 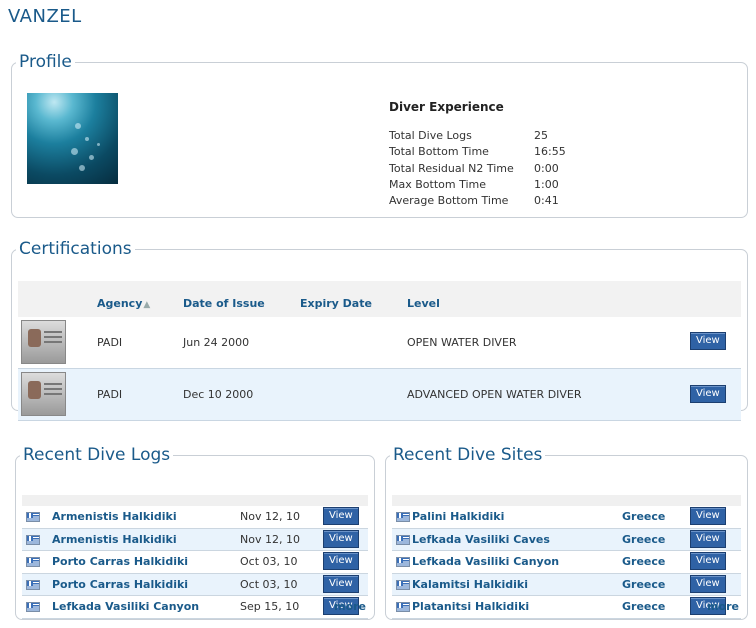 What do you see at coordinates (379, 299) in the screenshot?
I see `certifications-table-header: Agency▲ Date of Issue Expiry Date Level` at bounding box center [379, 299].